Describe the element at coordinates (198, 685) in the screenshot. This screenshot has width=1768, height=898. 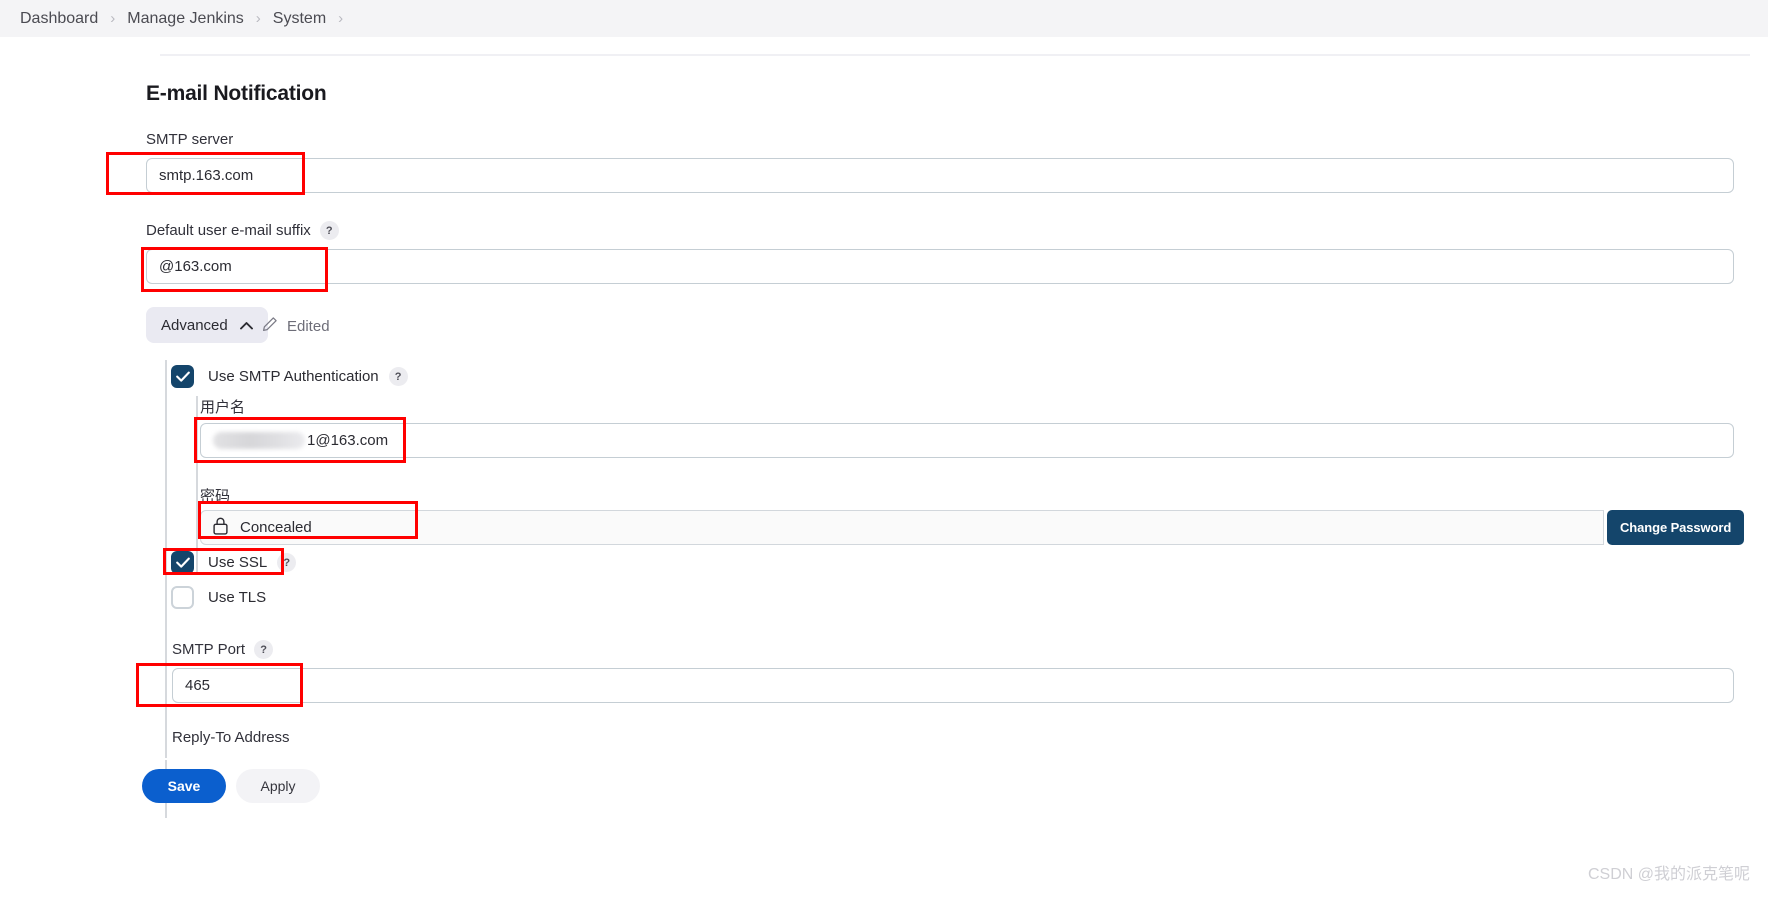
I see `smtp-port-value: 465` at that location.